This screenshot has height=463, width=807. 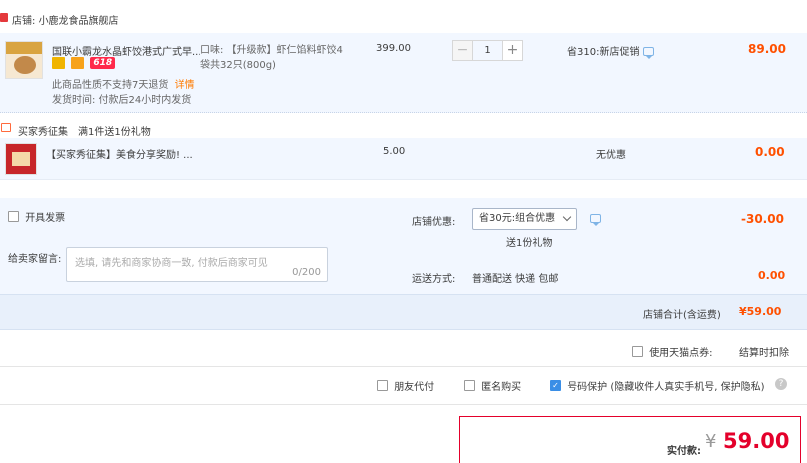 What do you see at coordinates (171, 263) in the screenshot?
I see `message-placeholder: 选填, 请先和商家协商一致, 付款后商家可见` at bounding box center [171, 263].